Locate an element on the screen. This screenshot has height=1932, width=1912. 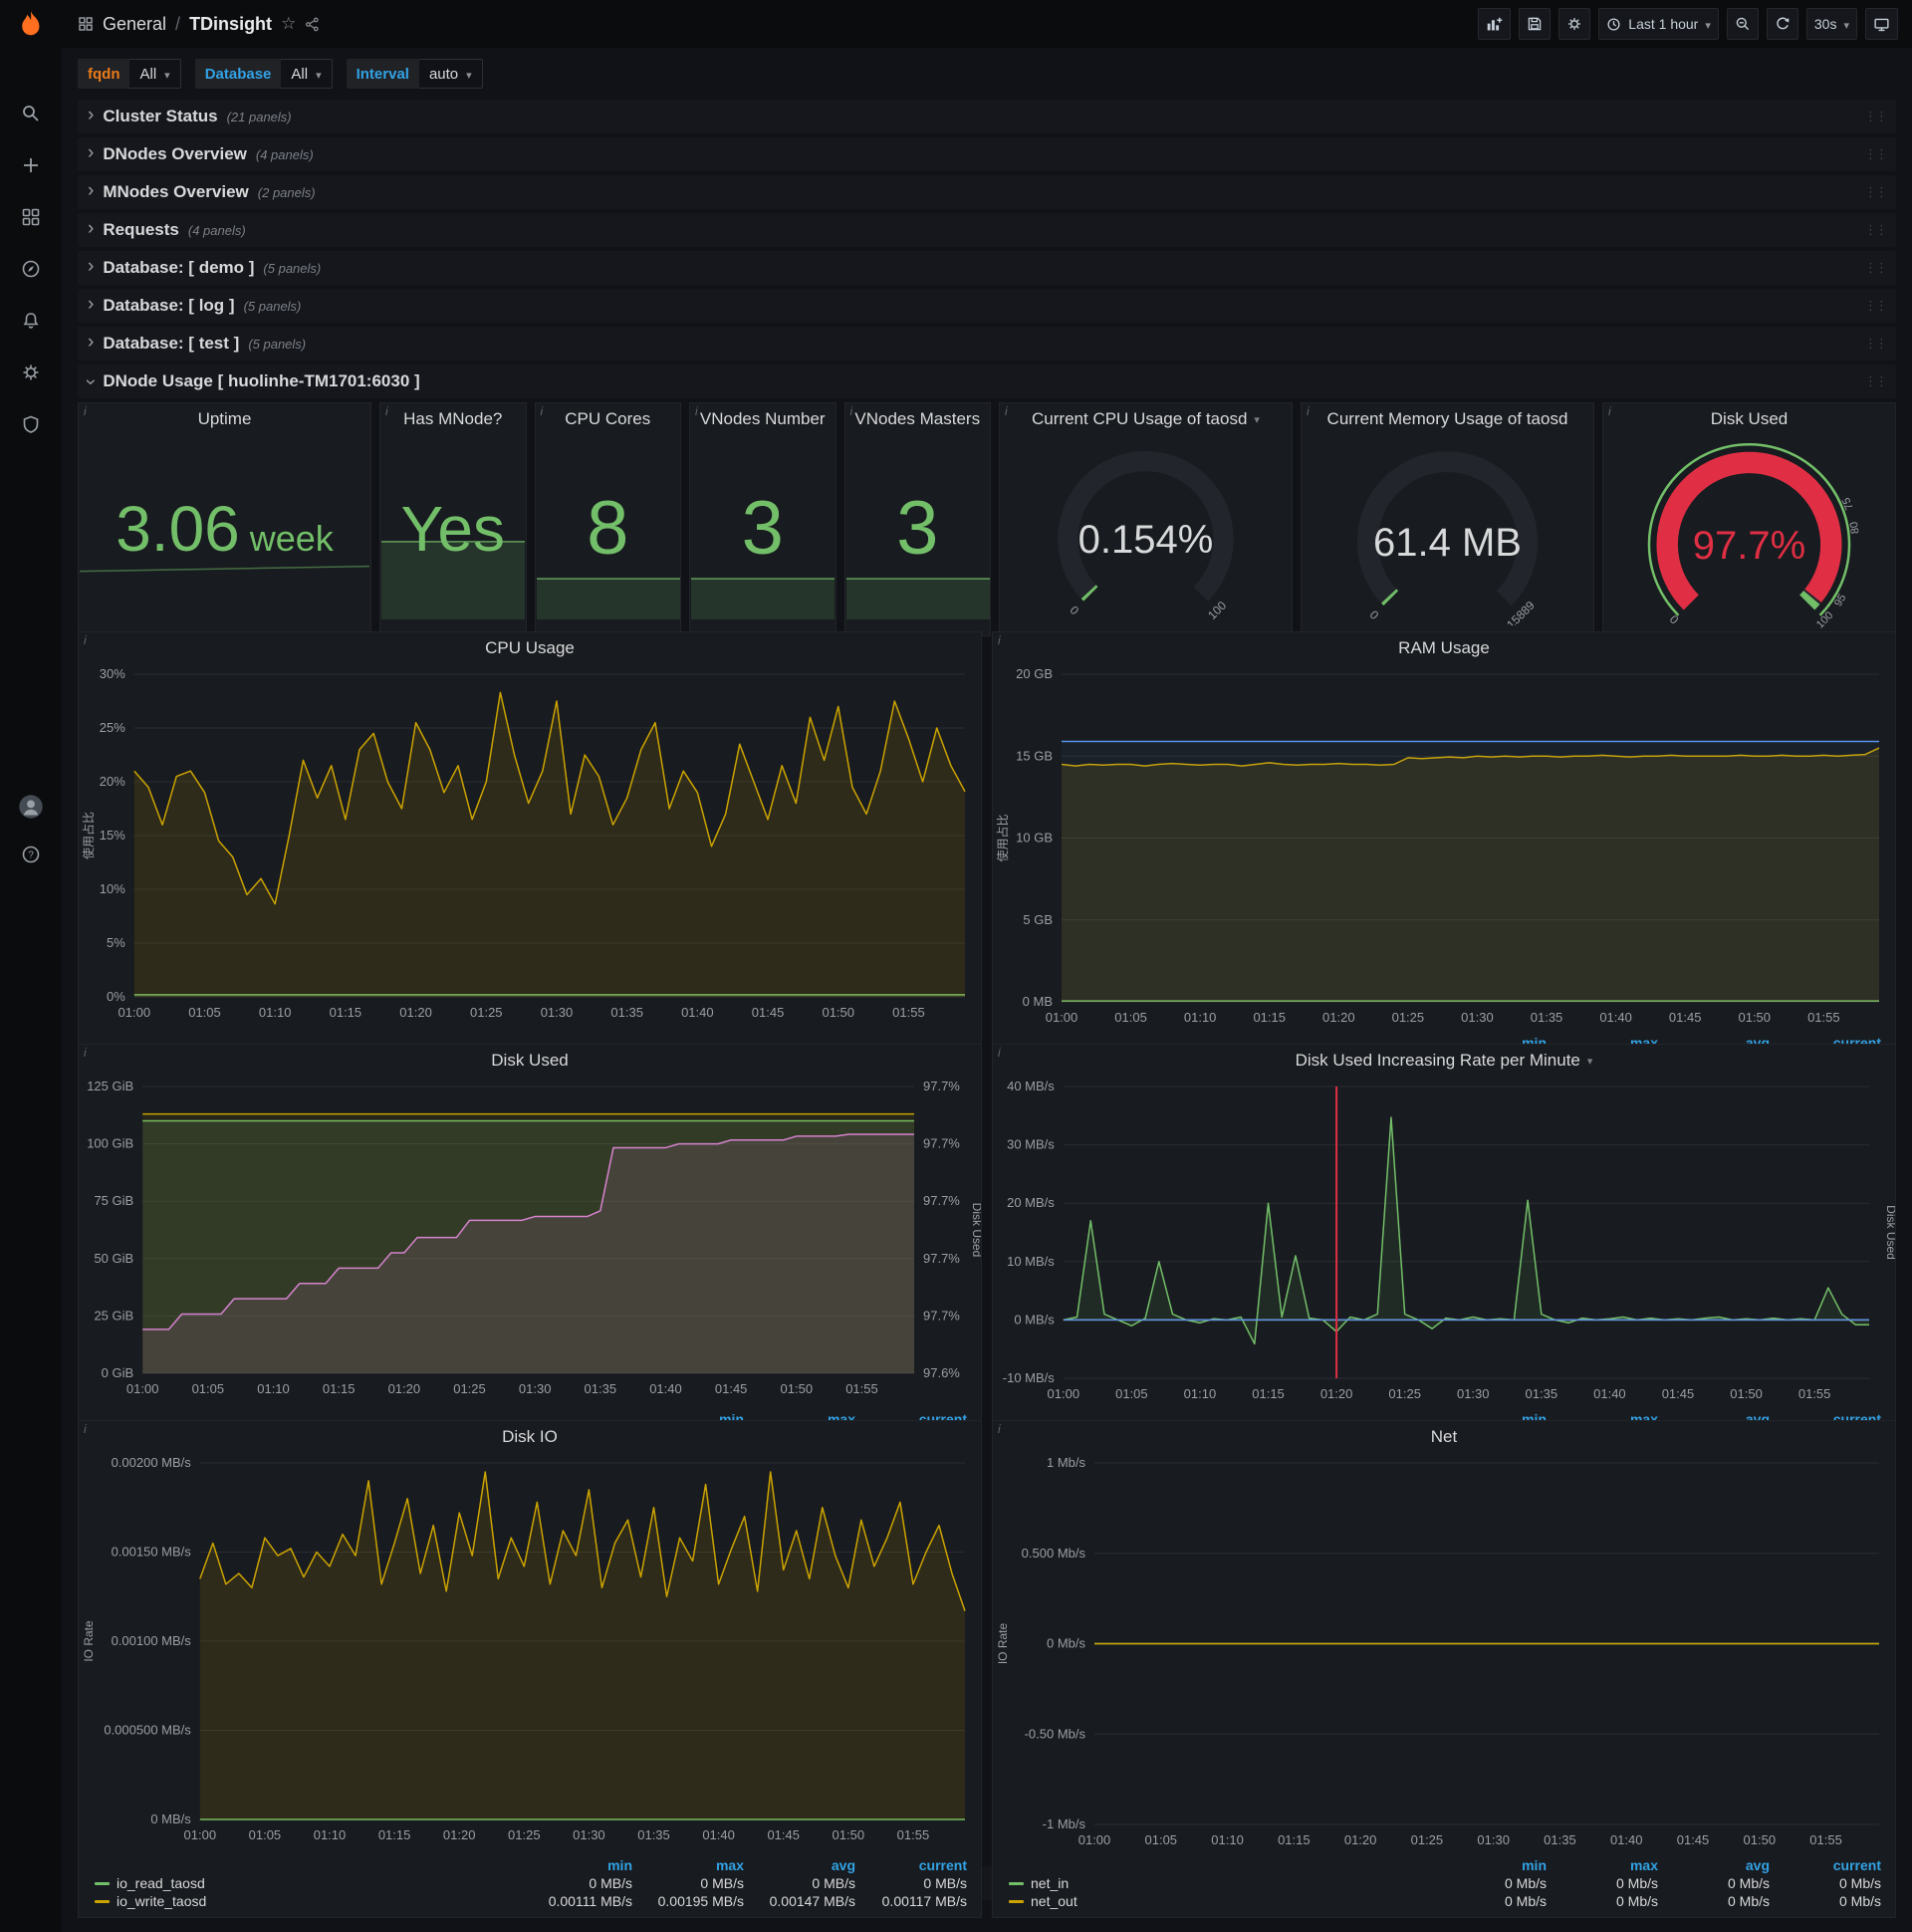
refresh-interval-dropdown: 30s is located at coordinates (1831, 24).